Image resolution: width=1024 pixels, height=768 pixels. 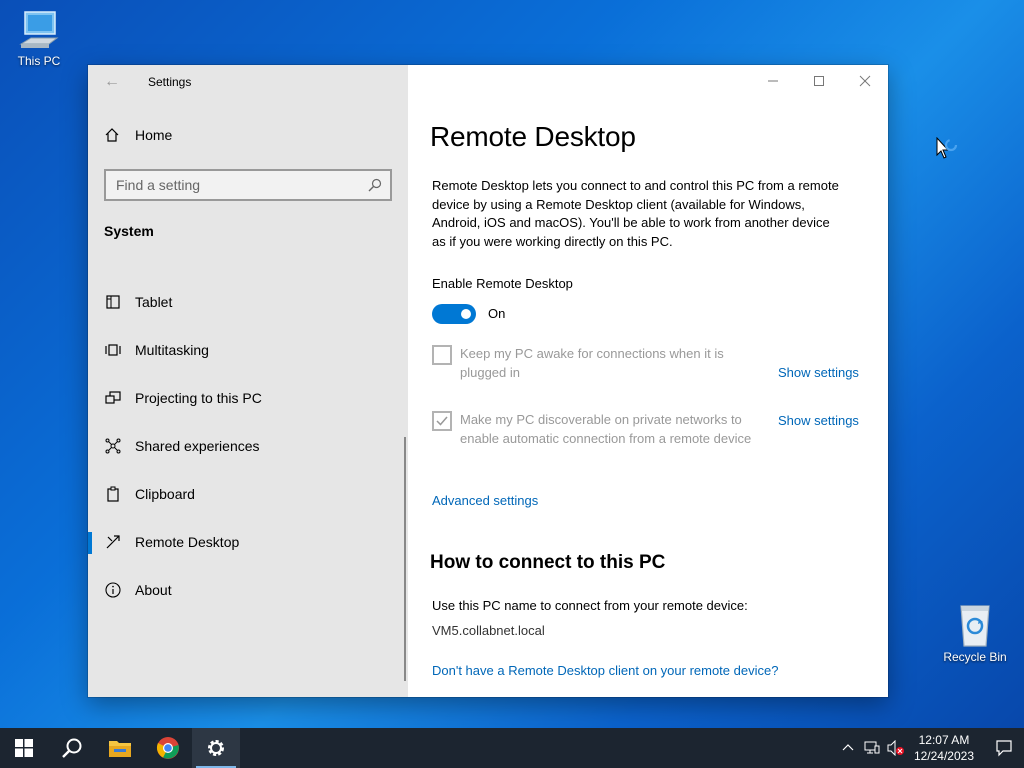 I want to click on sidebar-item-label: Tablet, so click(x=154, y=302).